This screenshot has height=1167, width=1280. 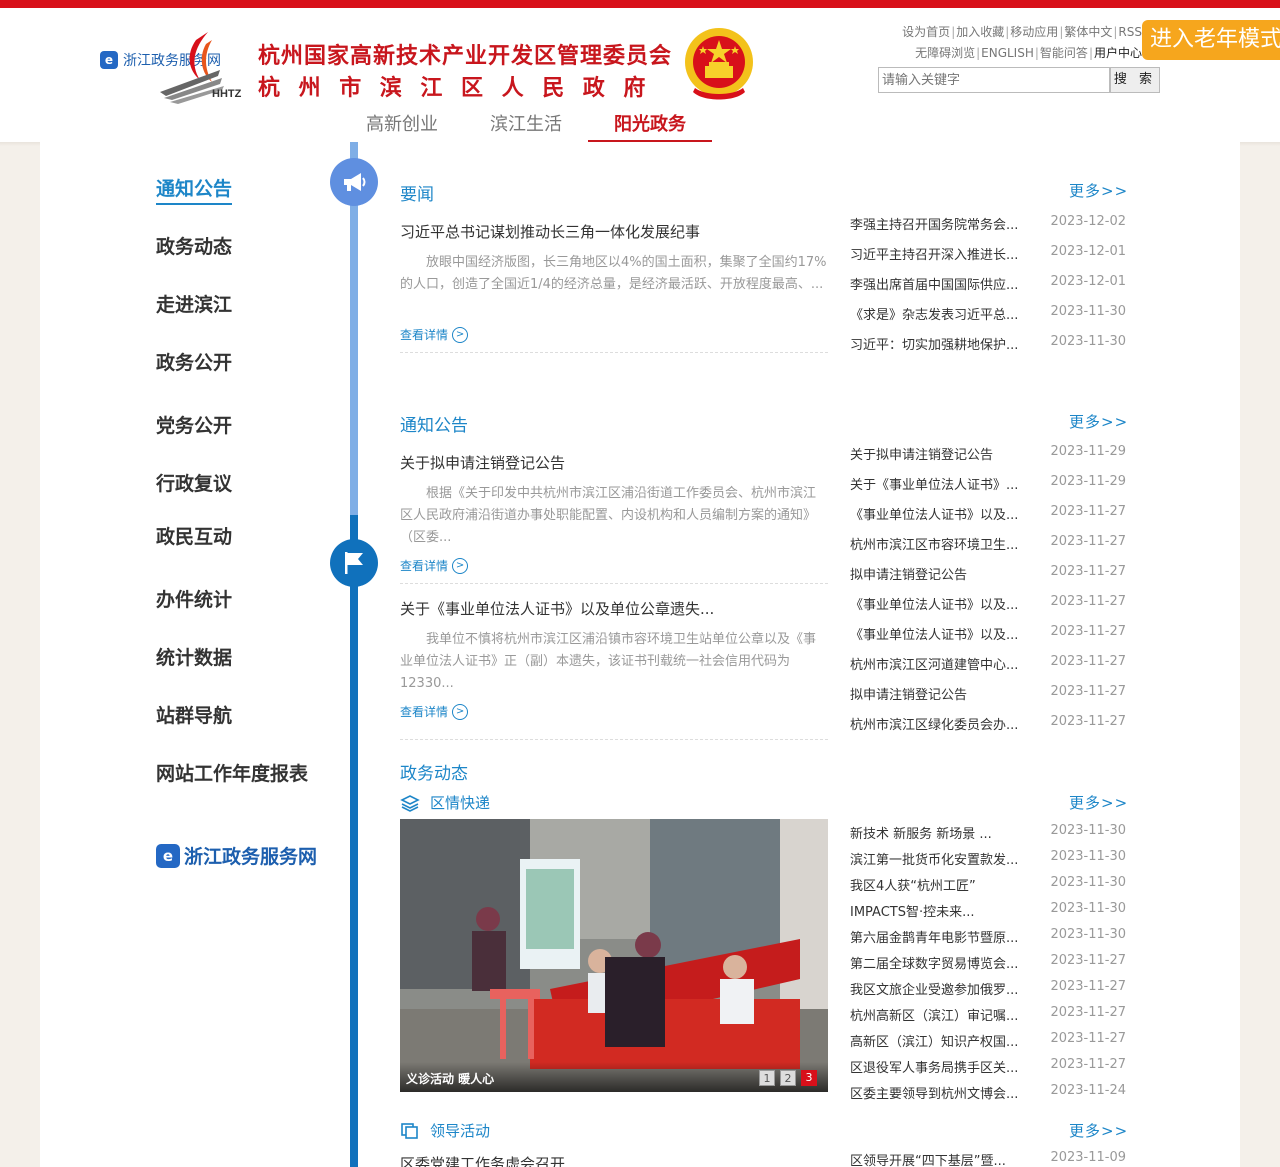 What do you see at coordinates (1130, 32) in the screenshot?
I see `link-rss: RSS` at bounding box center [1130, 32].